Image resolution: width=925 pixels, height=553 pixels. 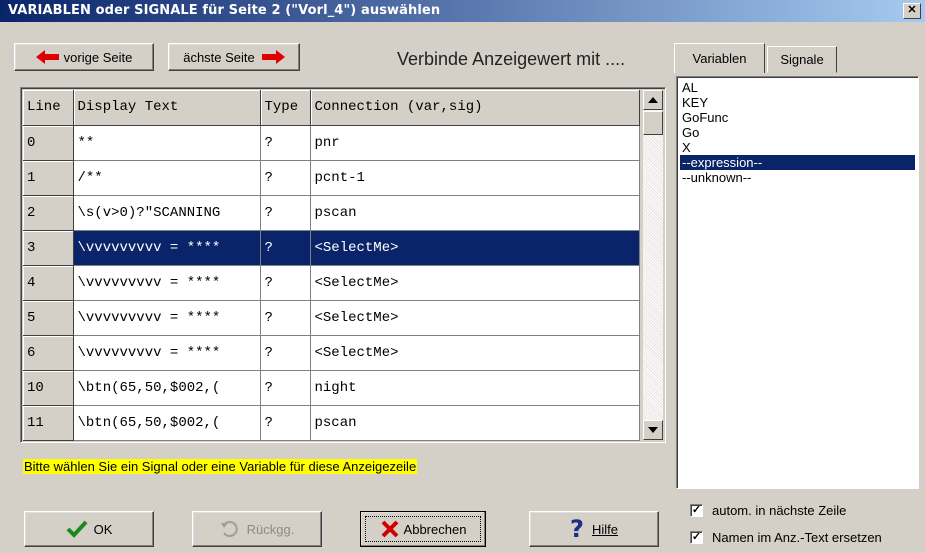 I want to click on row-line-cell: 5, so click(x=48, y=318).